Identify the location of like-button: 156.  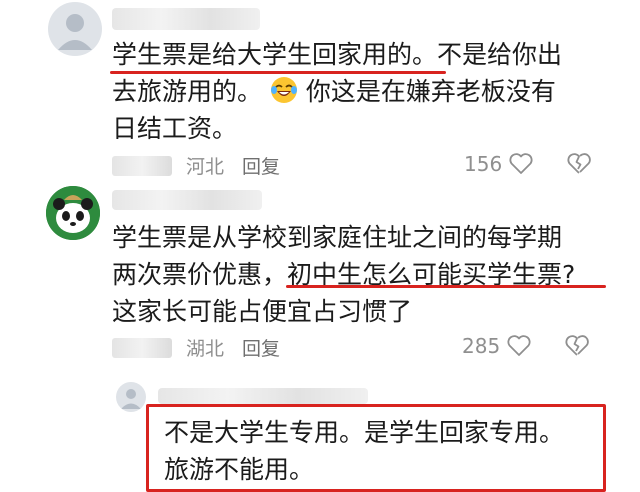
(499, 164).